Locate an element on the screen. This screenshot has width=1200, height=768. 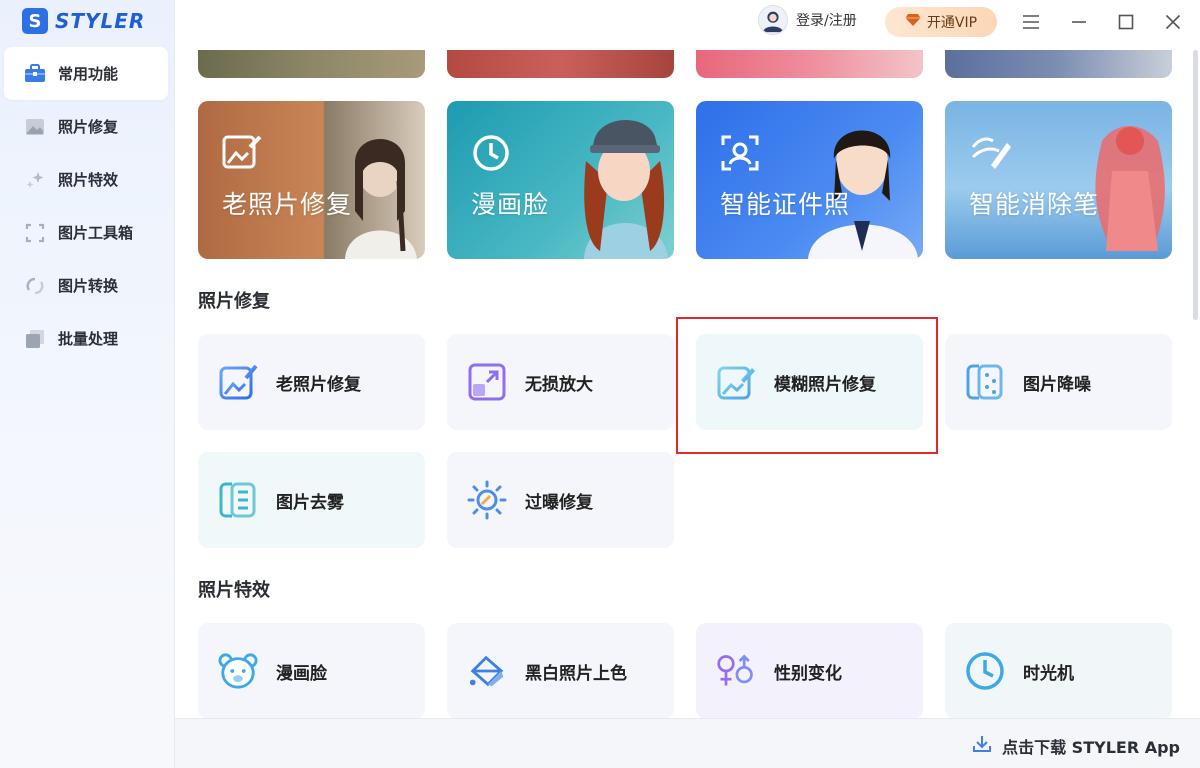
id-photo-icon is located at coordinates (740, 155).